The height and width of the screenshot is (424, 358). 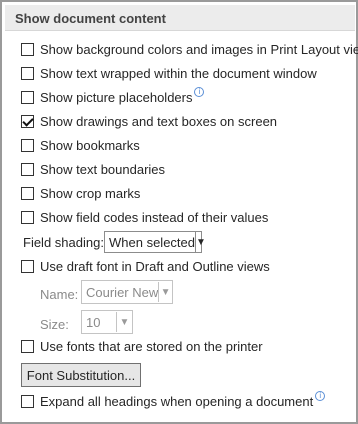 I want to click on option-picture-placeholders: Show picture placeholders i, so click(x=113, y=96).